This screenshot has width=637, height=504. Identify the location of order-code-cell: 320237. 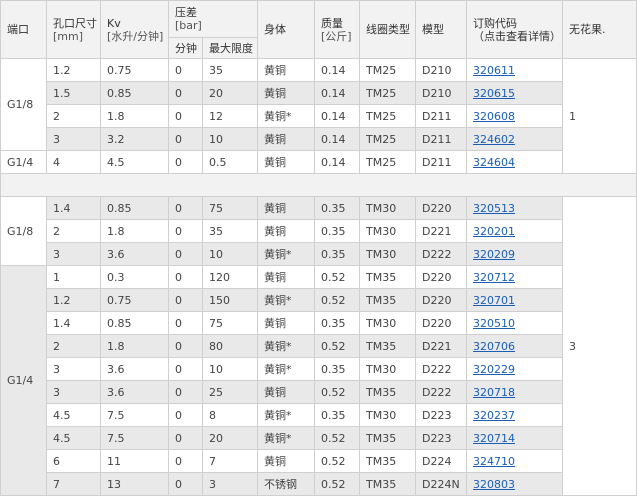
(514, 415).